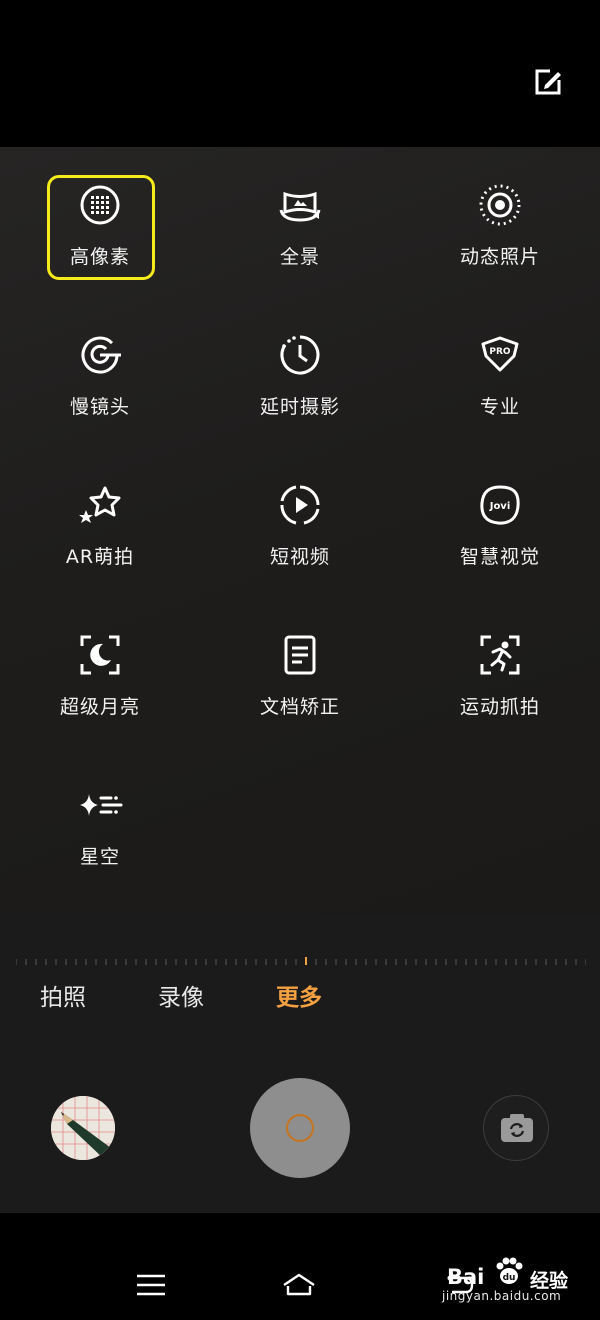  What do you see at coordinates (151, 1285) in the screenshot?
I see `menu-icon` at bounding box center [151, 1285].